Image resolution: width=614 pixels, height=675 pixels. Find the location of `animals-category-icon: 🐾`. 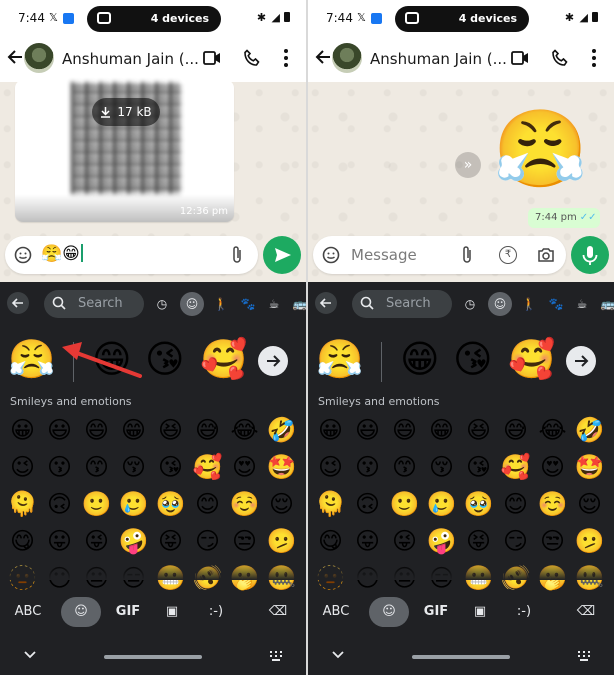

animals-category-icon: 🐾 is located at coordinates (248, 304).